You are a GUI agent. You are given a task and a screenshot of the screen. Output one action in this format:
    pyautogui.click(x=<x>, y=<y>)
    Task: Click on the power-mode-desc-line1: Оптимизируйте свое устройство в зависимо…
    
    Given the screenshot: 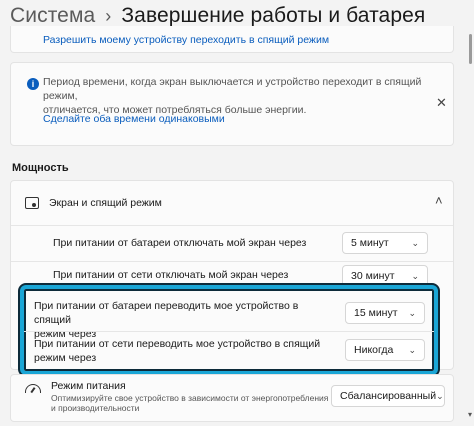 What is the action you would take?
    pyautogui.click(x=190, y=398)
    